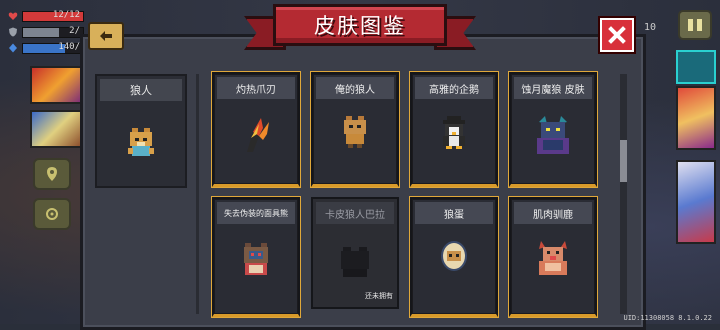 The width and height of the screenshot is (720, 330). What do you see at coordinates (197, 194) in the screenshot?
I see `panel-divider` at bounding box center [197, 194].